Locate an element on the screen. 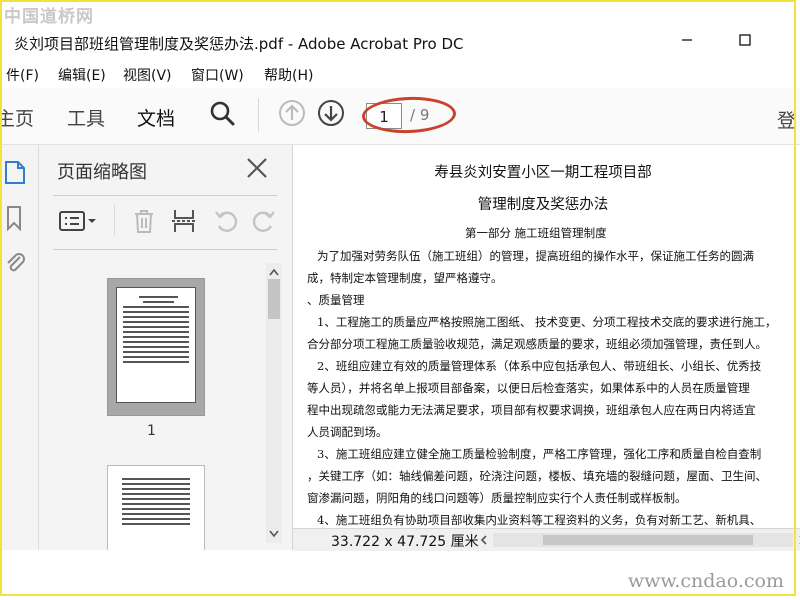  tab-tools: 工具 is located at coordinates (86, 117).